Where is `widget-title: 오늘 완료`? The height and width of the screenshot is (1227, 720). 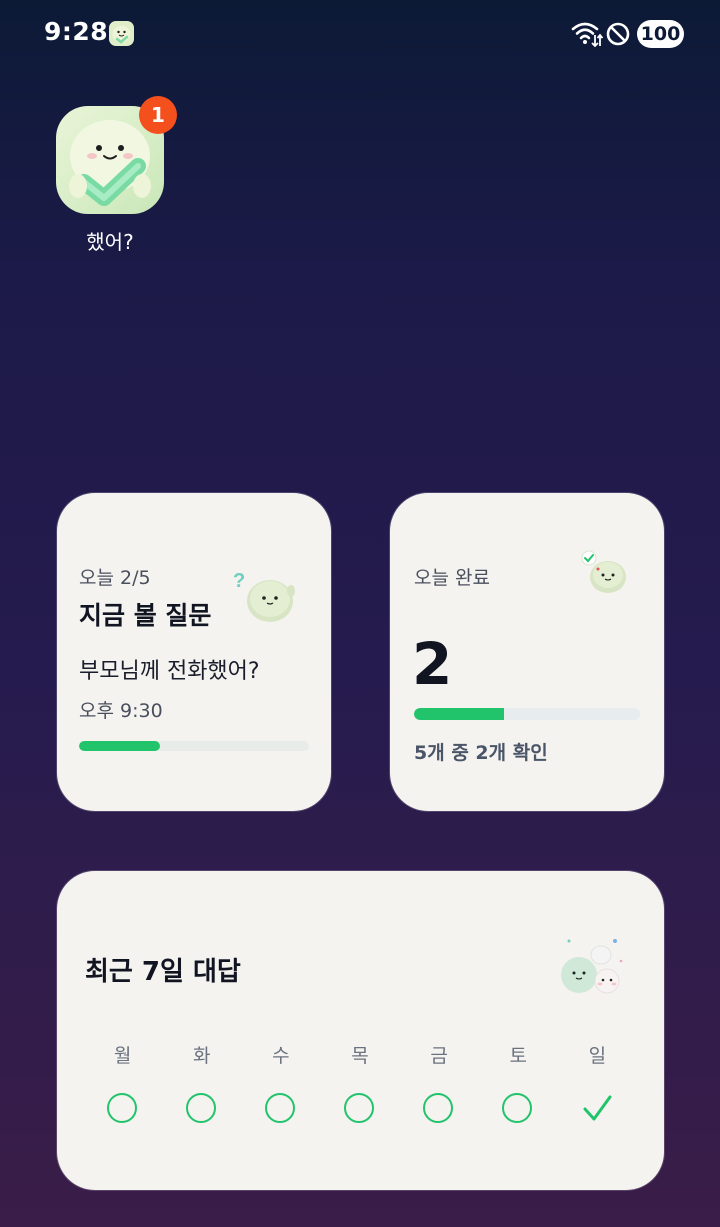
widget-title: 오늘 완료 is located at coordinates (452, 578).